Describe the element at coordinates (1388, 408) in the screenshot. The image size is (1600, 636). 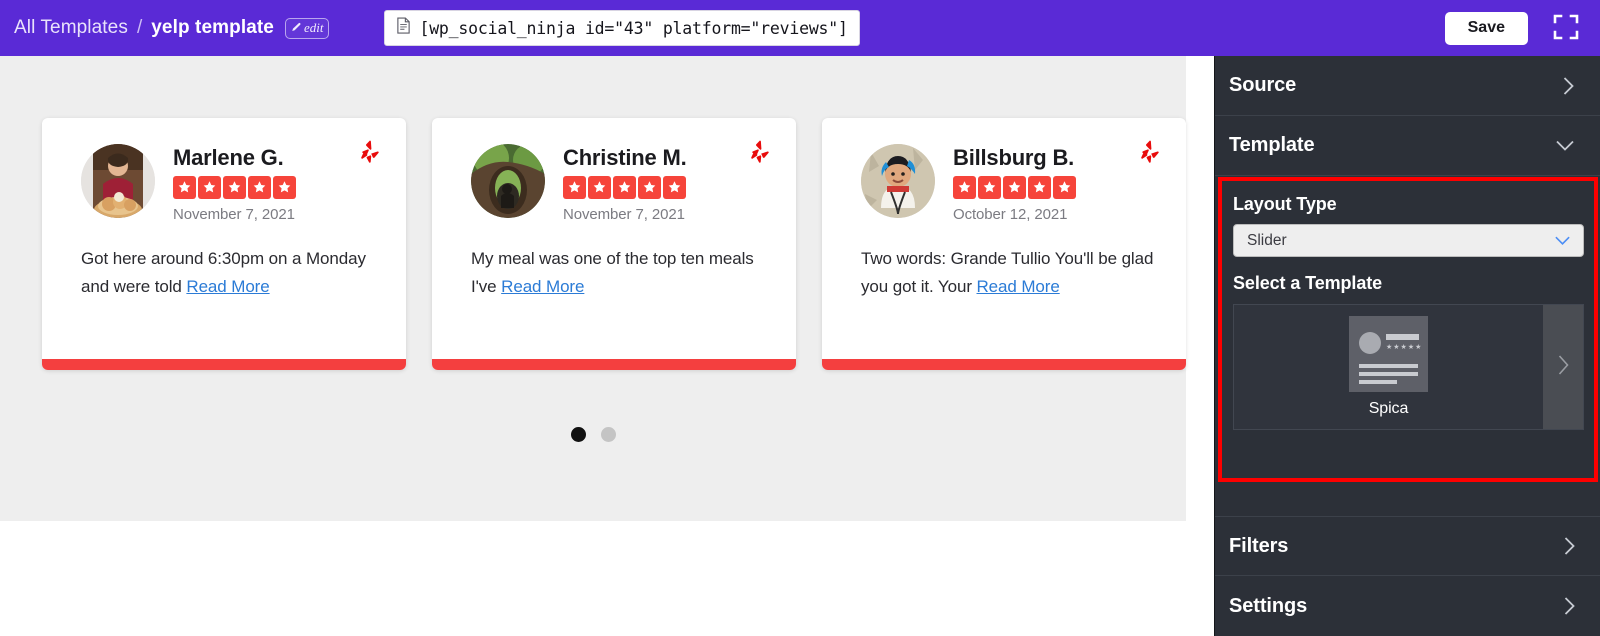
I see `template-option-label: Spica` at that location.